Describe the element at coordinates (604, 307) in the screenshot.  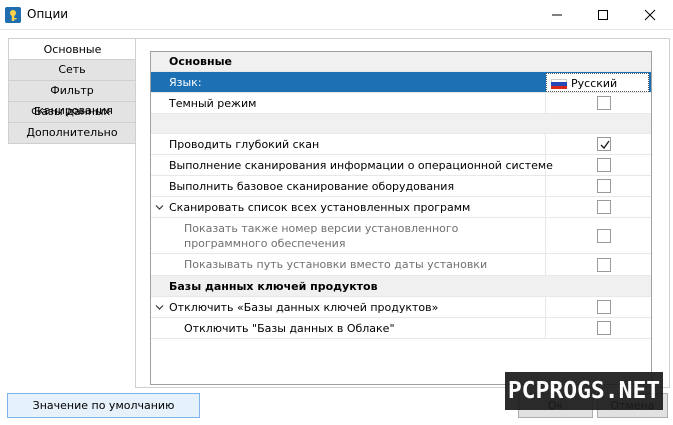
I see `disable-key-db-checkbox` at that location.